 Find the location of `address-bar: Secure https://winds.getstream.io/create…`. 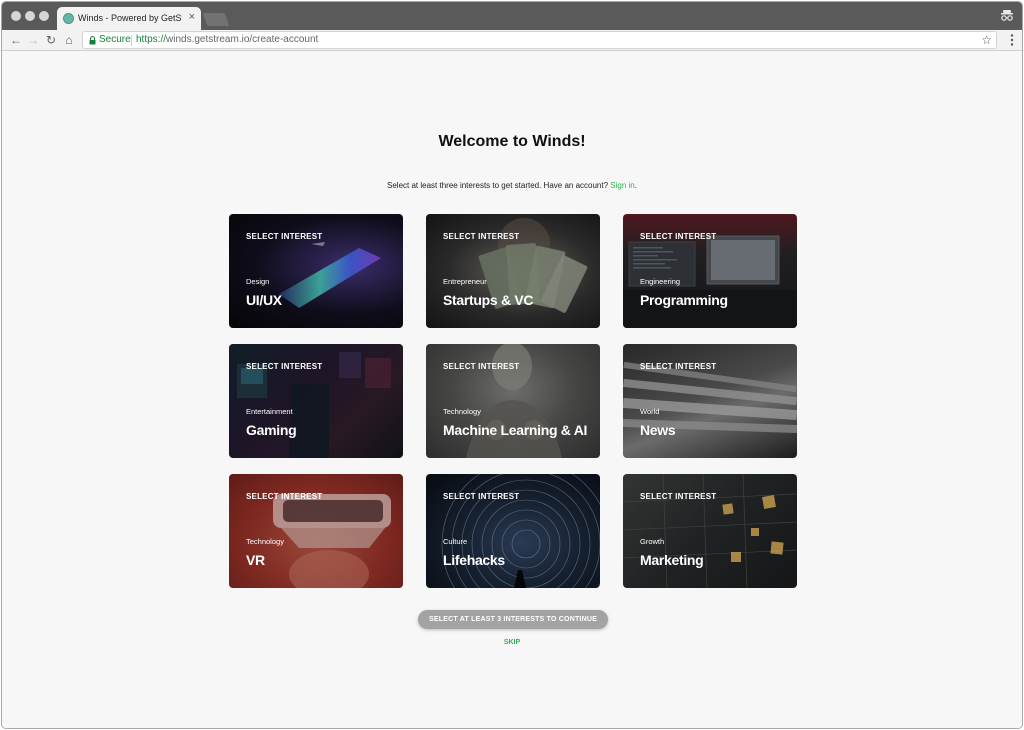

address-bar: Secure https://winds.getstream.io/create… is located at coordinates (539, 40).